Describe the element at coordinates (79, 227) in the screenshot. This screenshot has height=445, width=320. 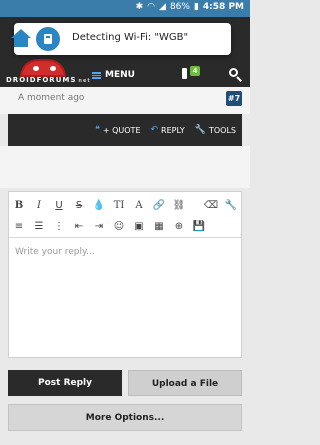
I see `outdent-icon: ⇤` at that location.